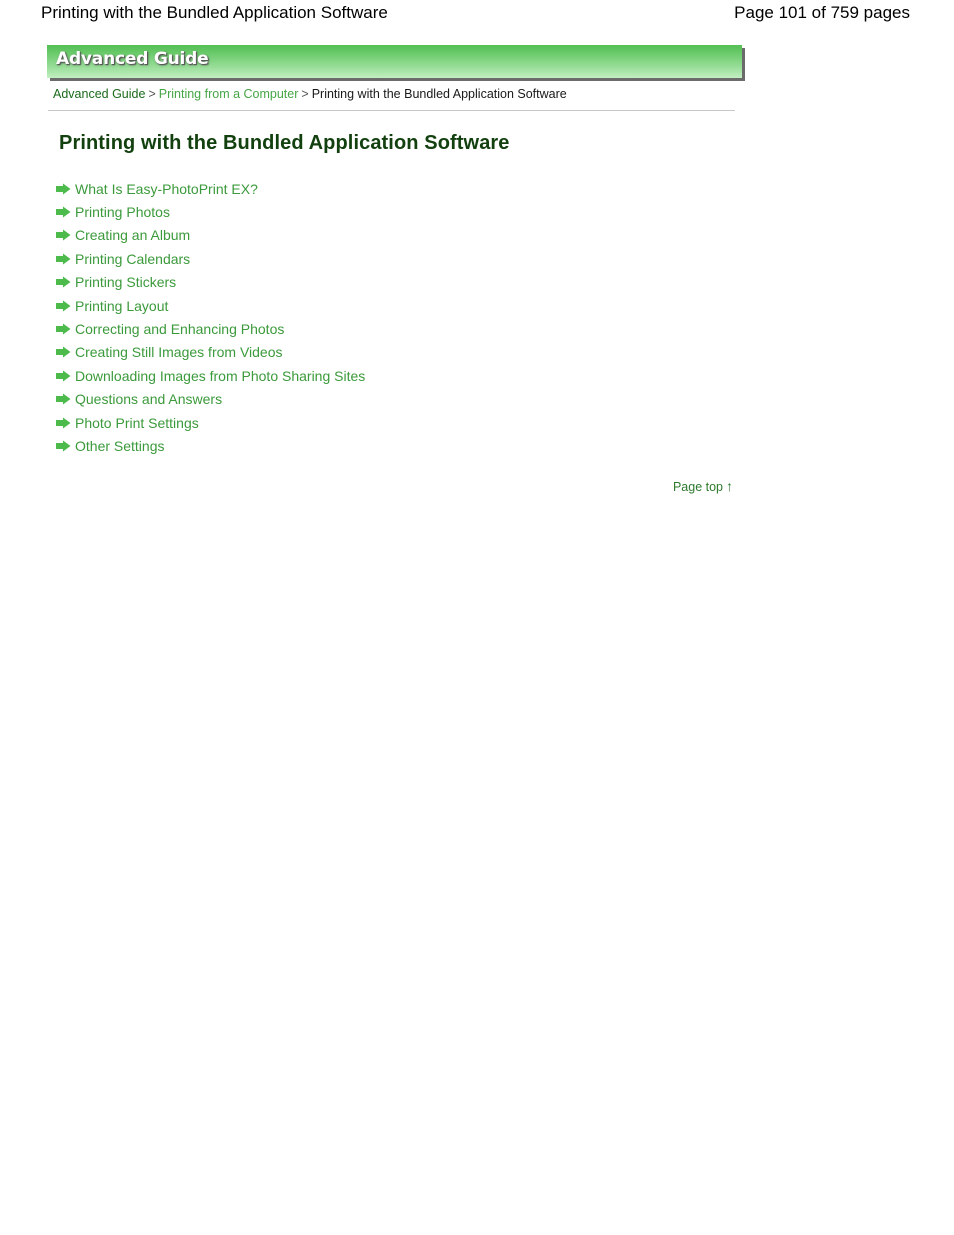 This screenshot has height=1235, width=954. I want to click on list-item-label: Printing Stickers, so click(126, 282).